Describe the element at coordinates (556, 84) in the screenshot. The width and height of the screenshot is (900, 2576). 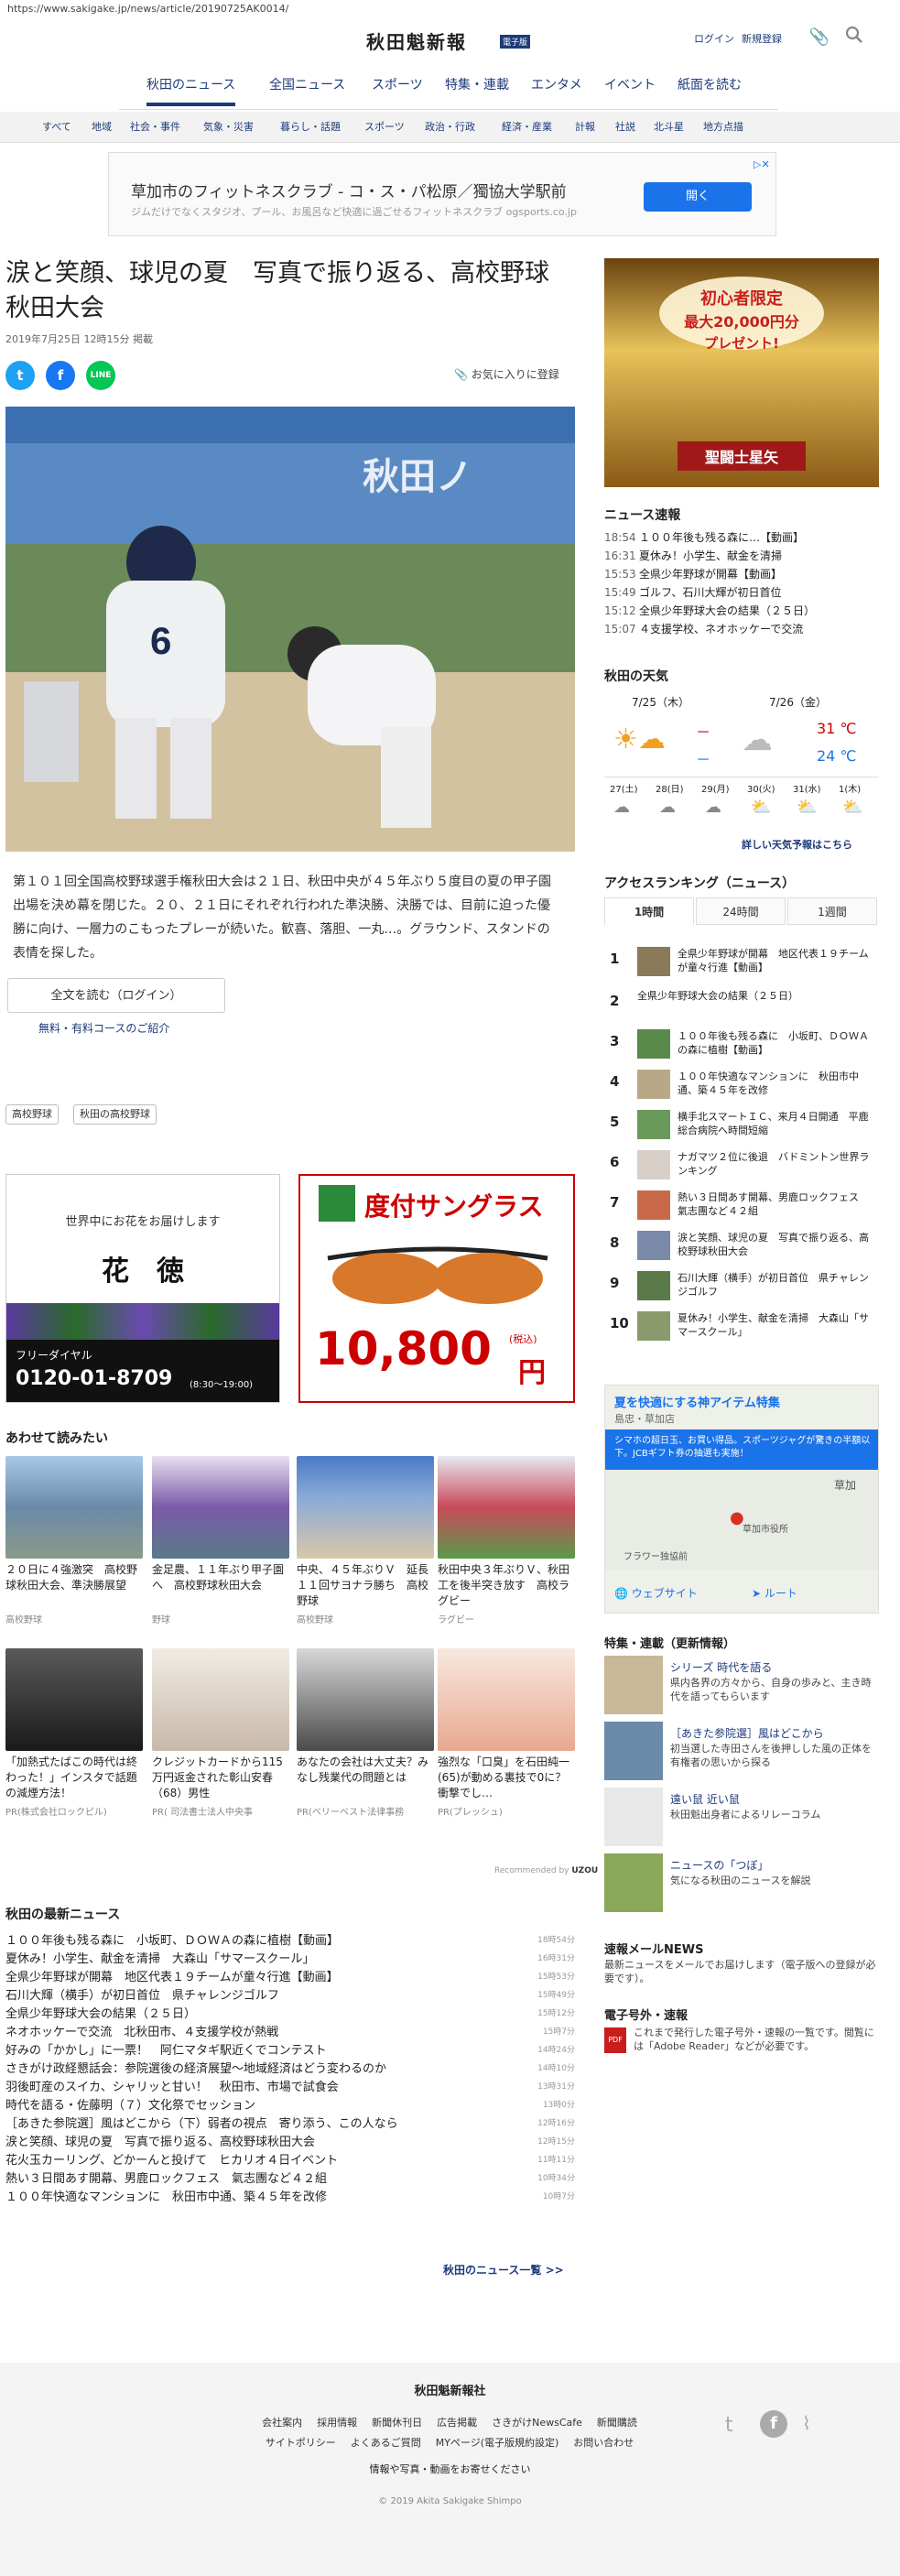
I see `nav-entertainment: エンタメ` at that location.